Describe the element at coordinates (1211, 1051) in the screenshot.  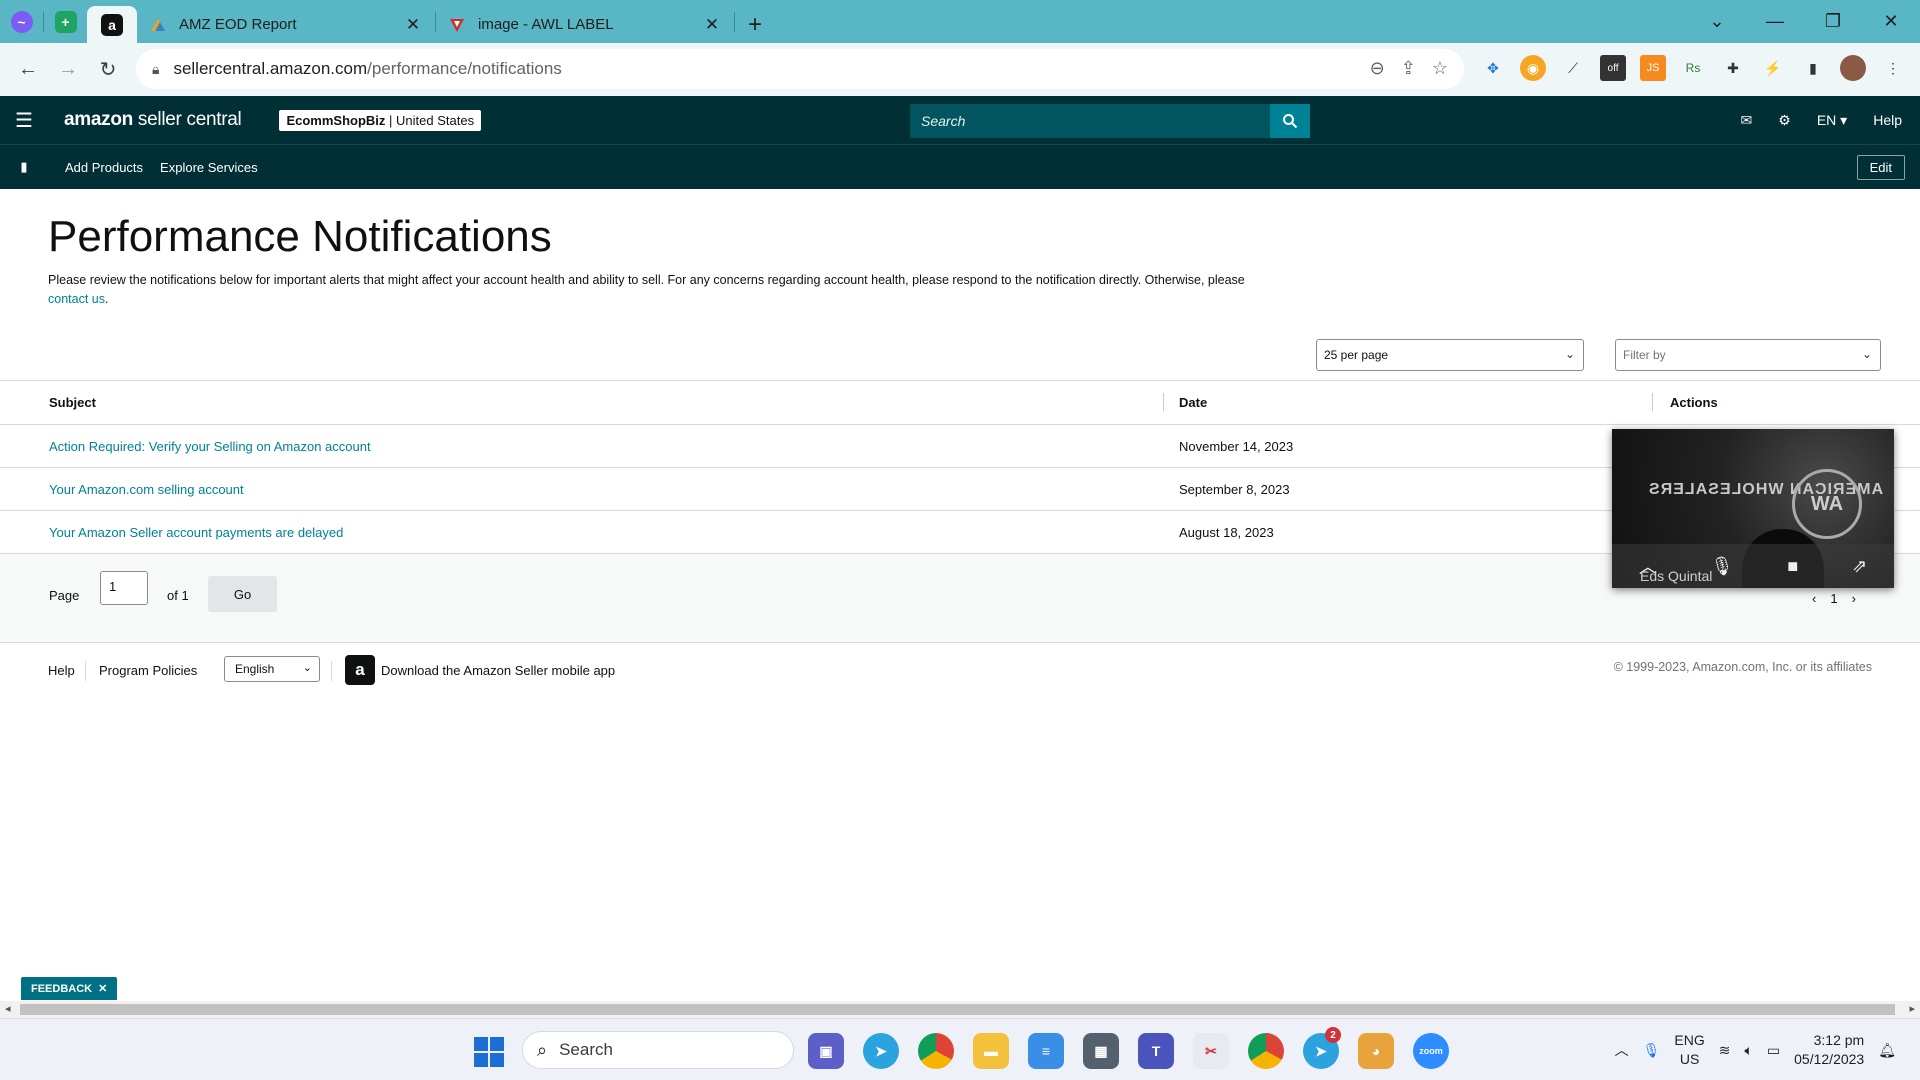
I see `snipping-tool-icon: ✂` at that location.